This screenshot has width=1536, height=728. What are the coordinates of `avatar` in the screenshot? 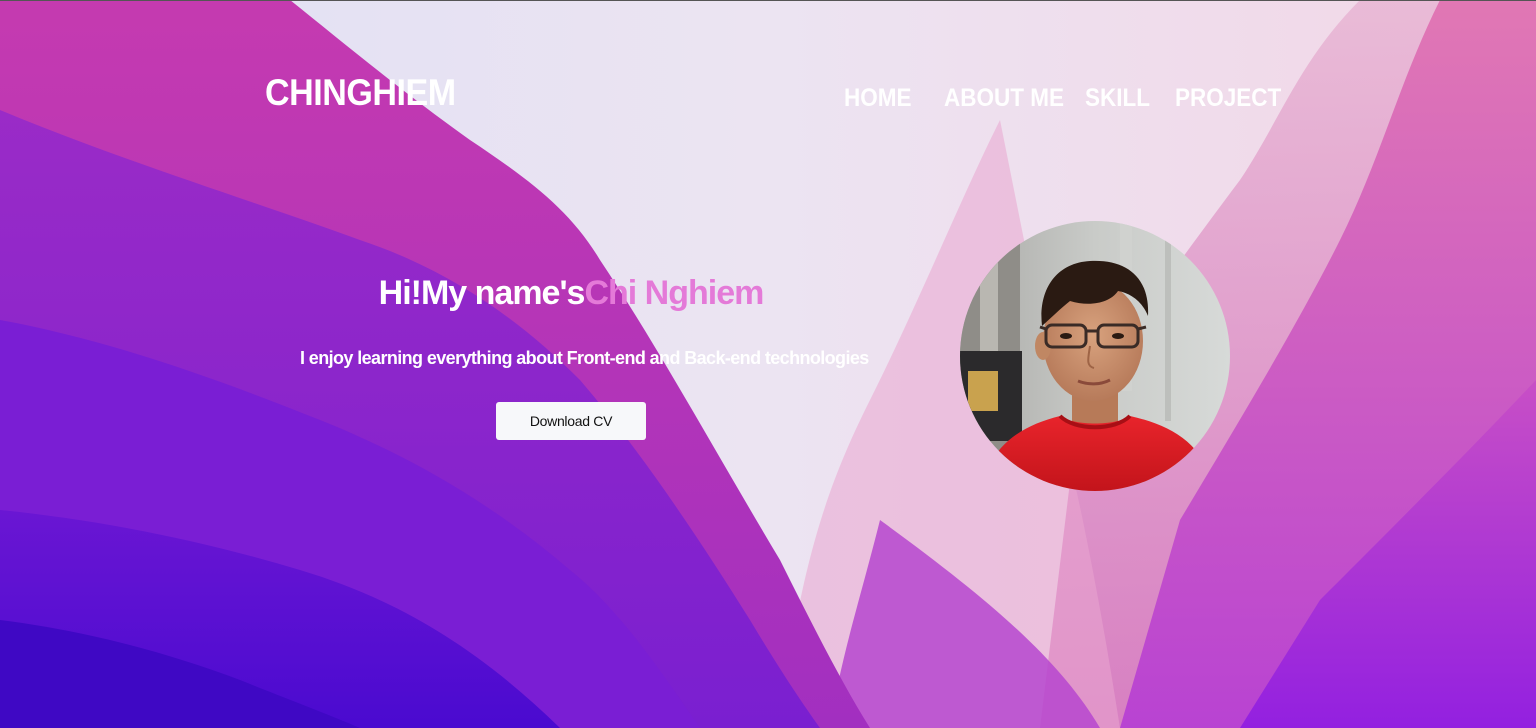 It's located at (1095, 356).